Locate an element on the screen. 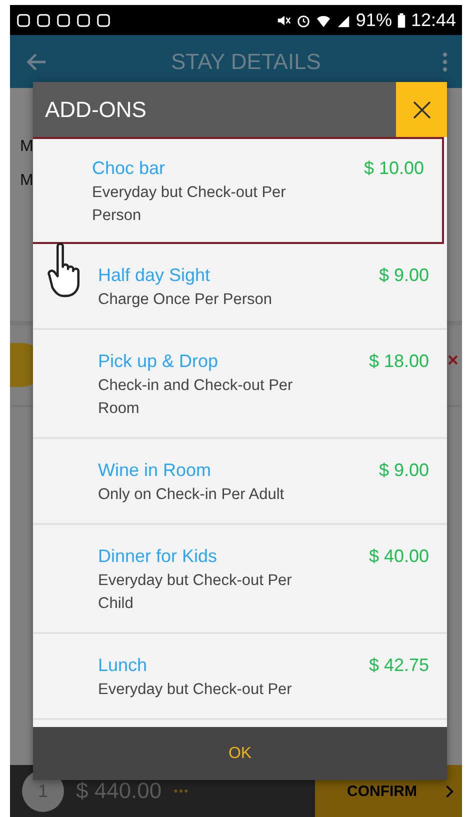 The image size is (466, 817). add-on-item: Pick up & Drop Check-in and Check-out Per Room $ 18.00 is located at coordinates (240, 384).